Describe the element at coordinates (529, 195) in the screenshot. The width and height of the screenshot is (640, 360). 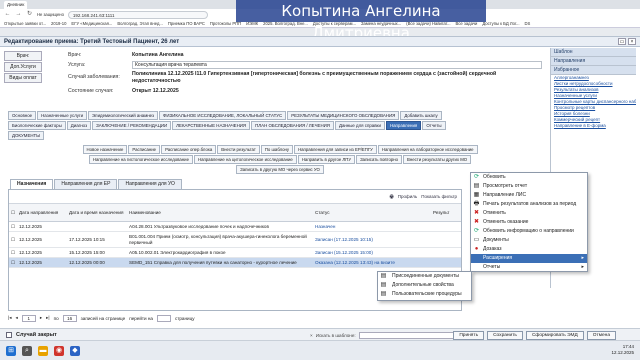
I see `menu-lis-referral: ▦ Направление ЛИС` at that location.